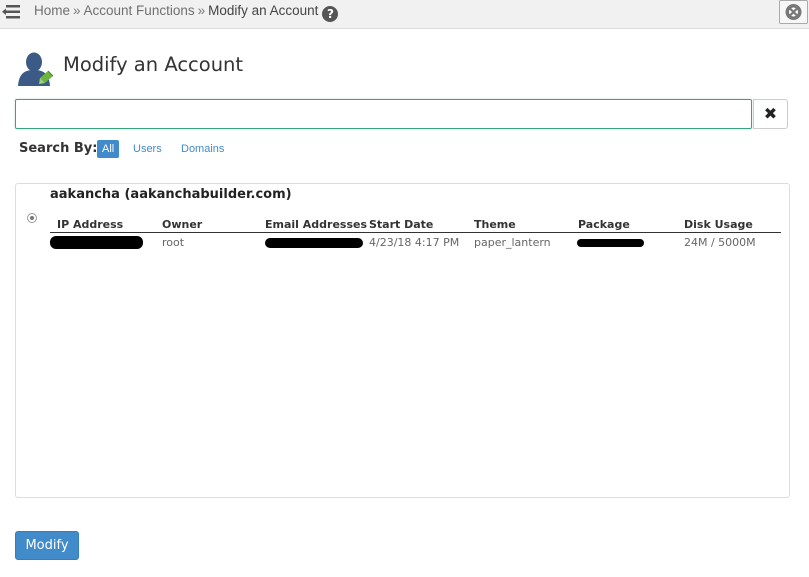 The width and height of the screenshot is (809, 577). What do you see at coordinates (720, 242) in the screenshot?
I see `disk-usage-cell: 24M / 5000M` at bounding box center [720, 242].